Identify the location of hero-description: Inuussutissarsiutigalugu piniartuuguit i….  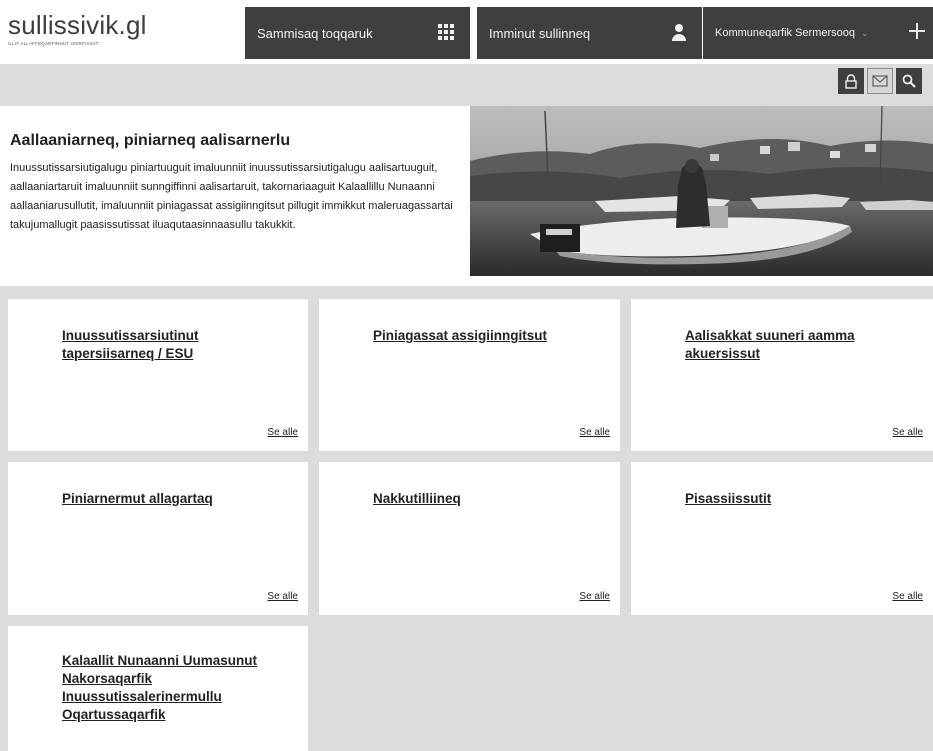
(231, 196).